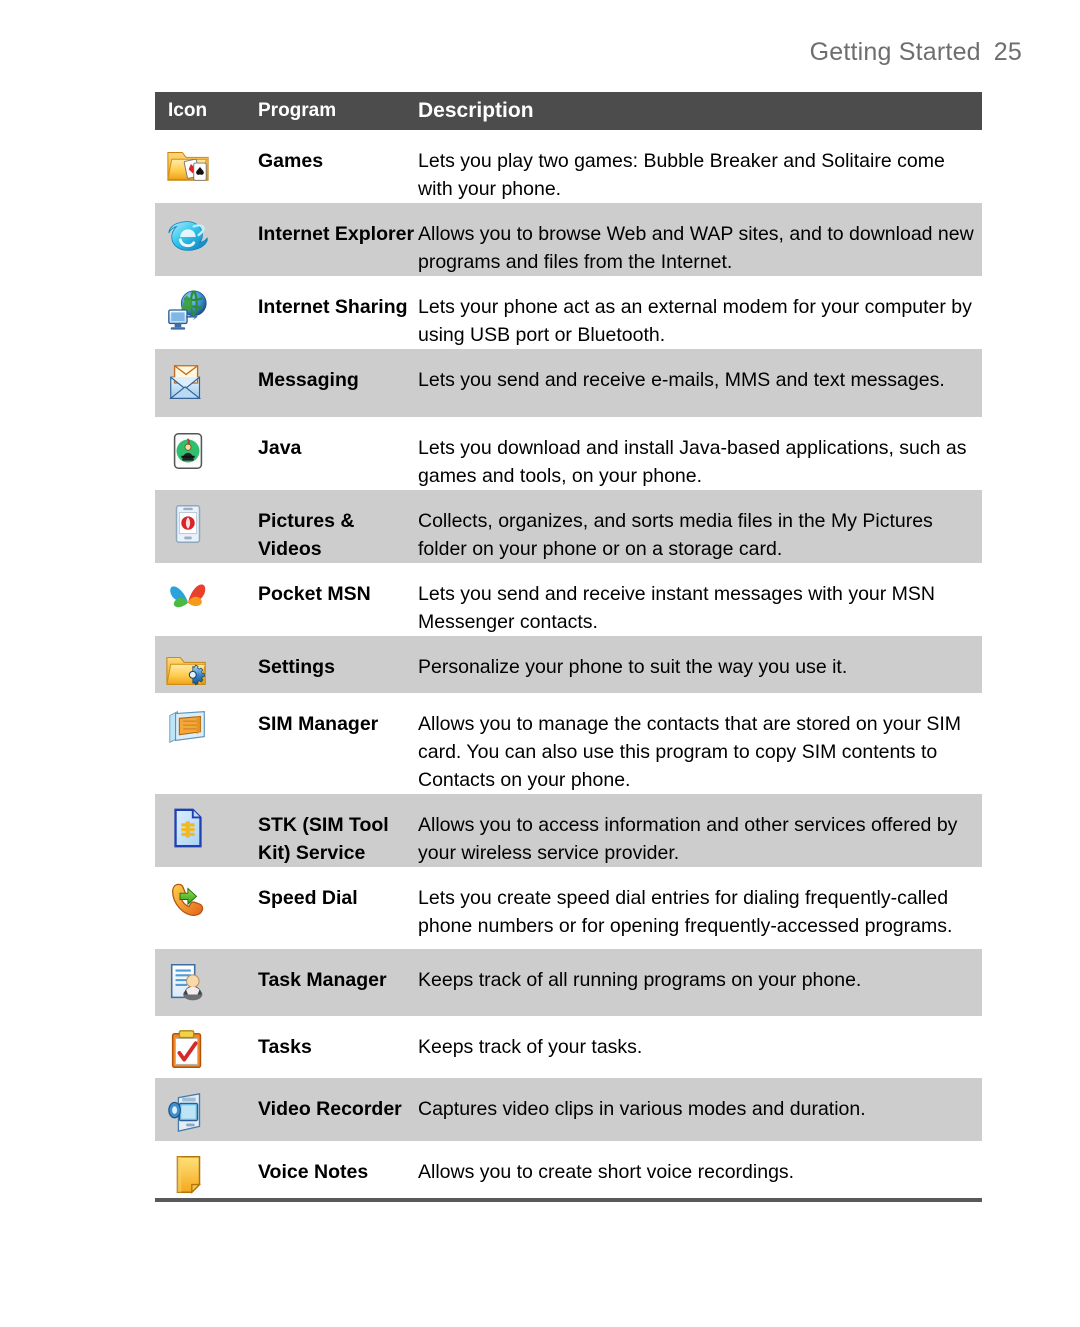  I want to click on program-name: Pictures & Videos, so click(306, 535).